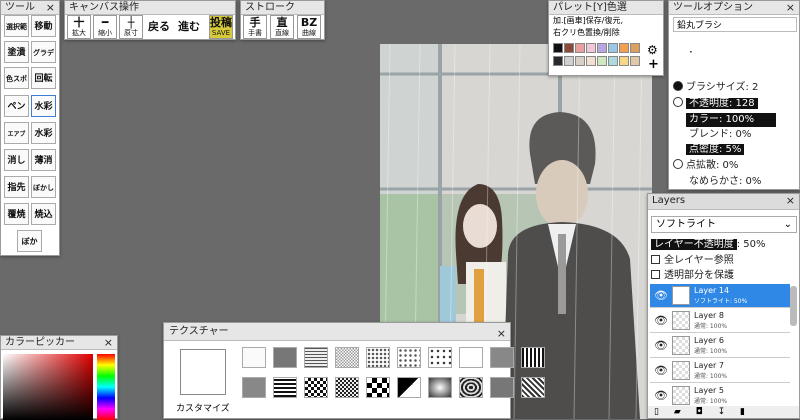 The height and width of the screenshot is (420, 800). Describe the element at coordinates (16, 187) in the screenshot. I see `finger-tool: 指先` at that location.